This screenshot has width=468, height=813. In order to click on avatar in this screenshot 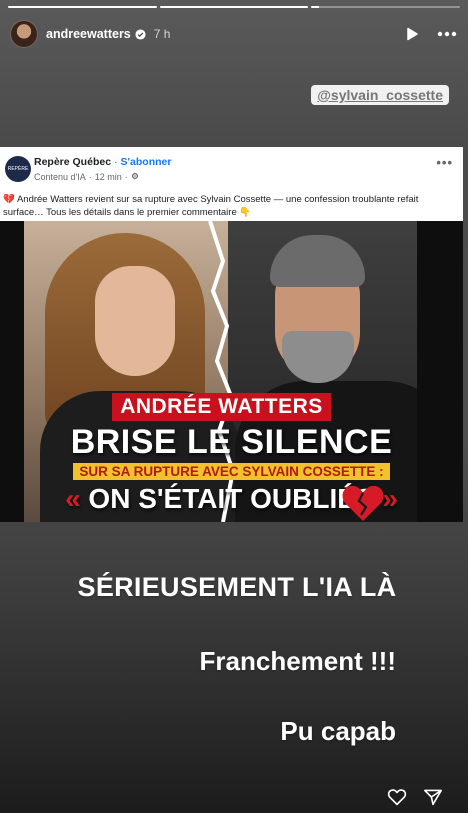, I will do `click(24, 34)`.